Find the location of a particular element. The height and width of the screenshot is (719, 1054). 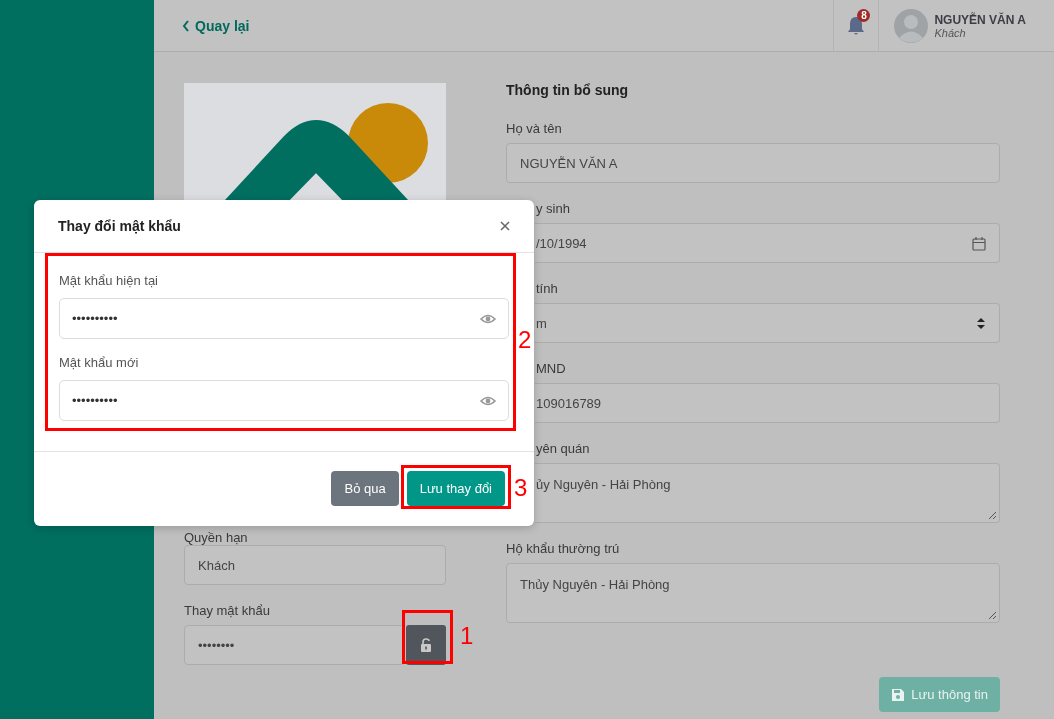

date-field: /10/1994 is located at coordinates (767, 243).